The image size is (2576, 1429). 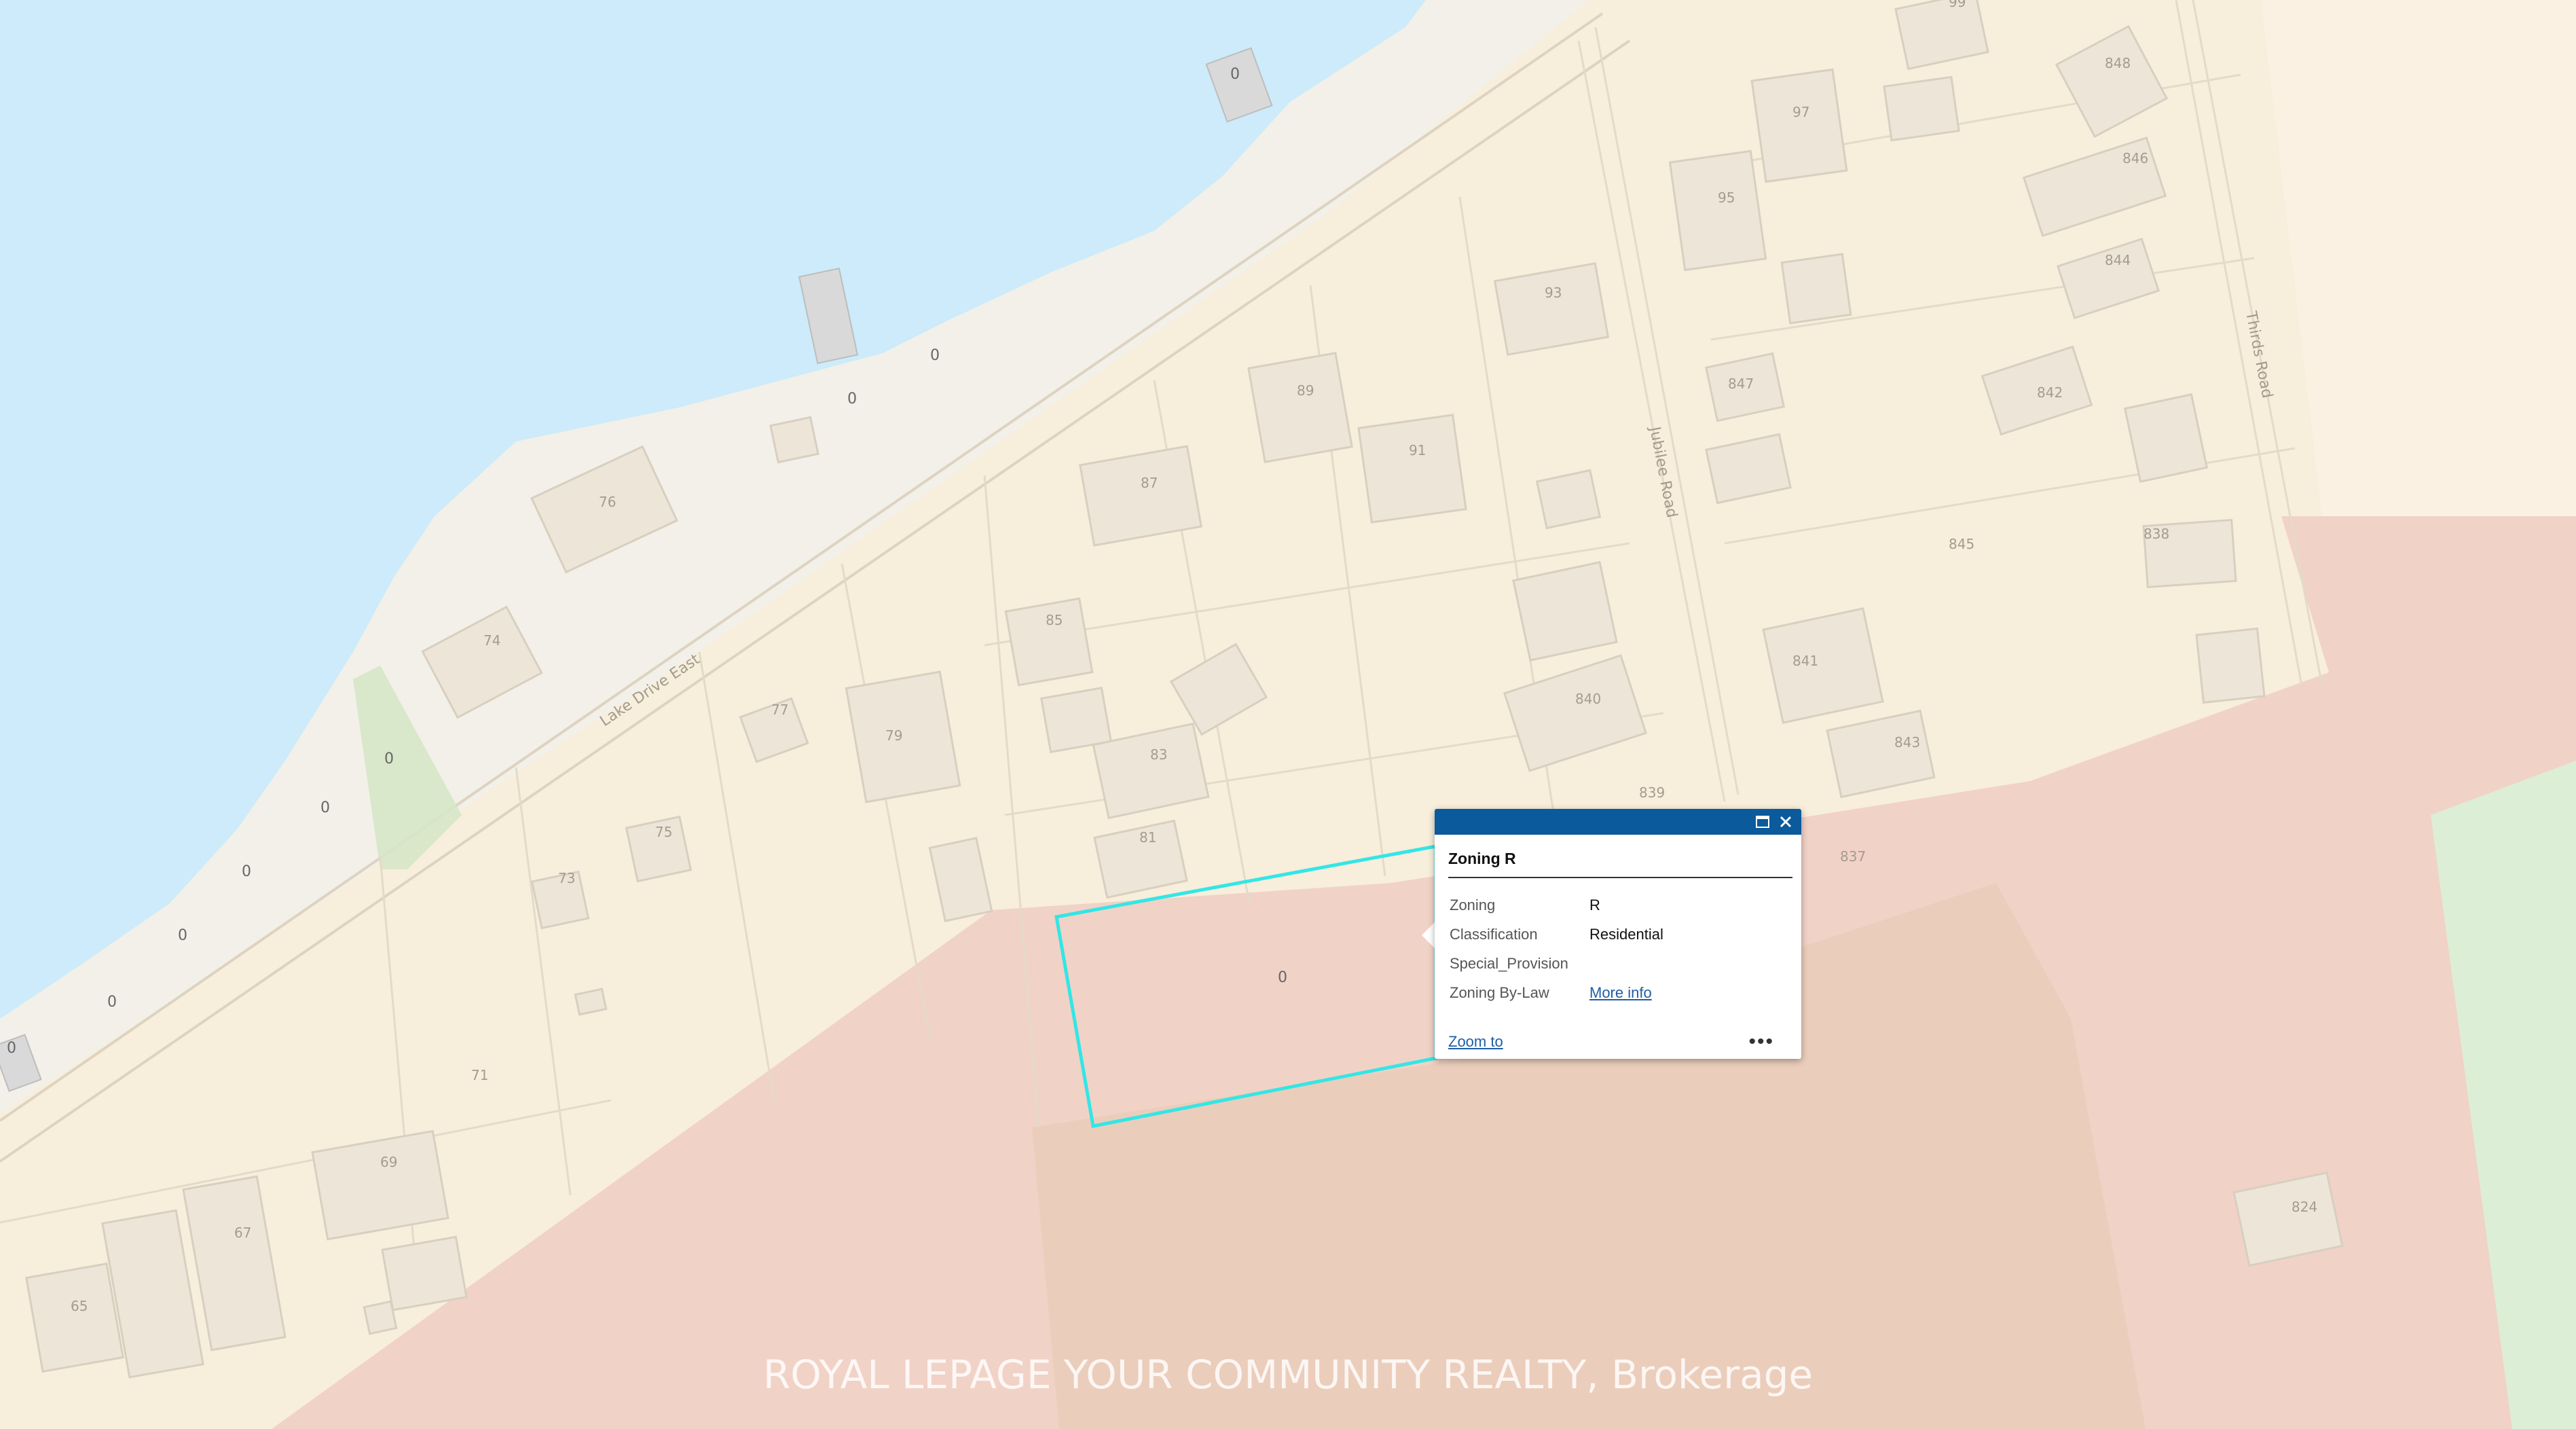 What do you see at coordinates (2135, 158) in the screenshot?
I see `parcel-label: 846` at bounding box center [2135, 158].